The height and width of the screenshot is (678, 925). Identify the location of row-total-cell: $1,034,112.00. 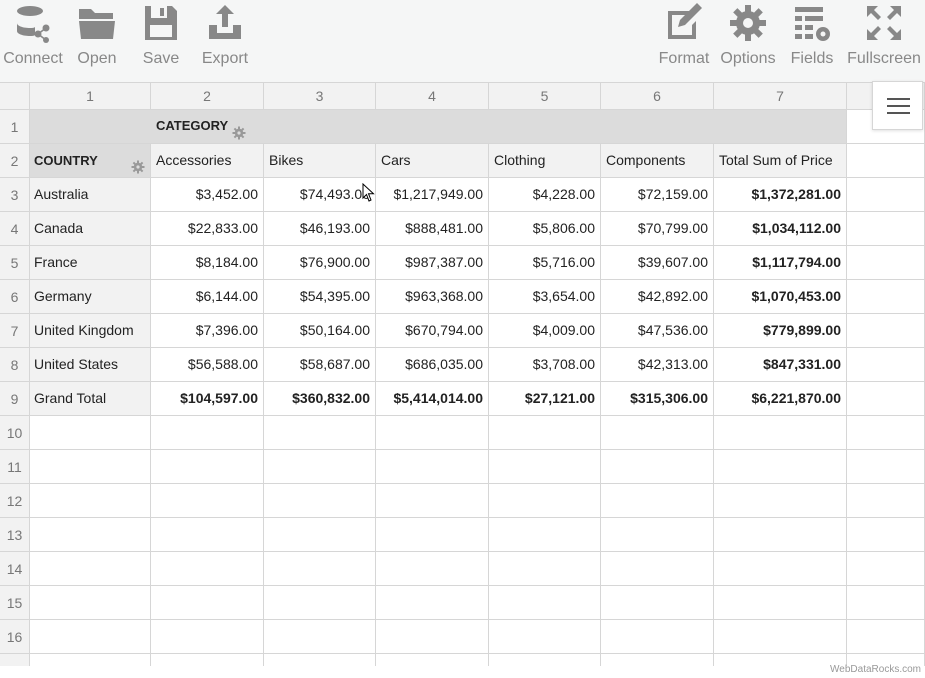
(780, 229).